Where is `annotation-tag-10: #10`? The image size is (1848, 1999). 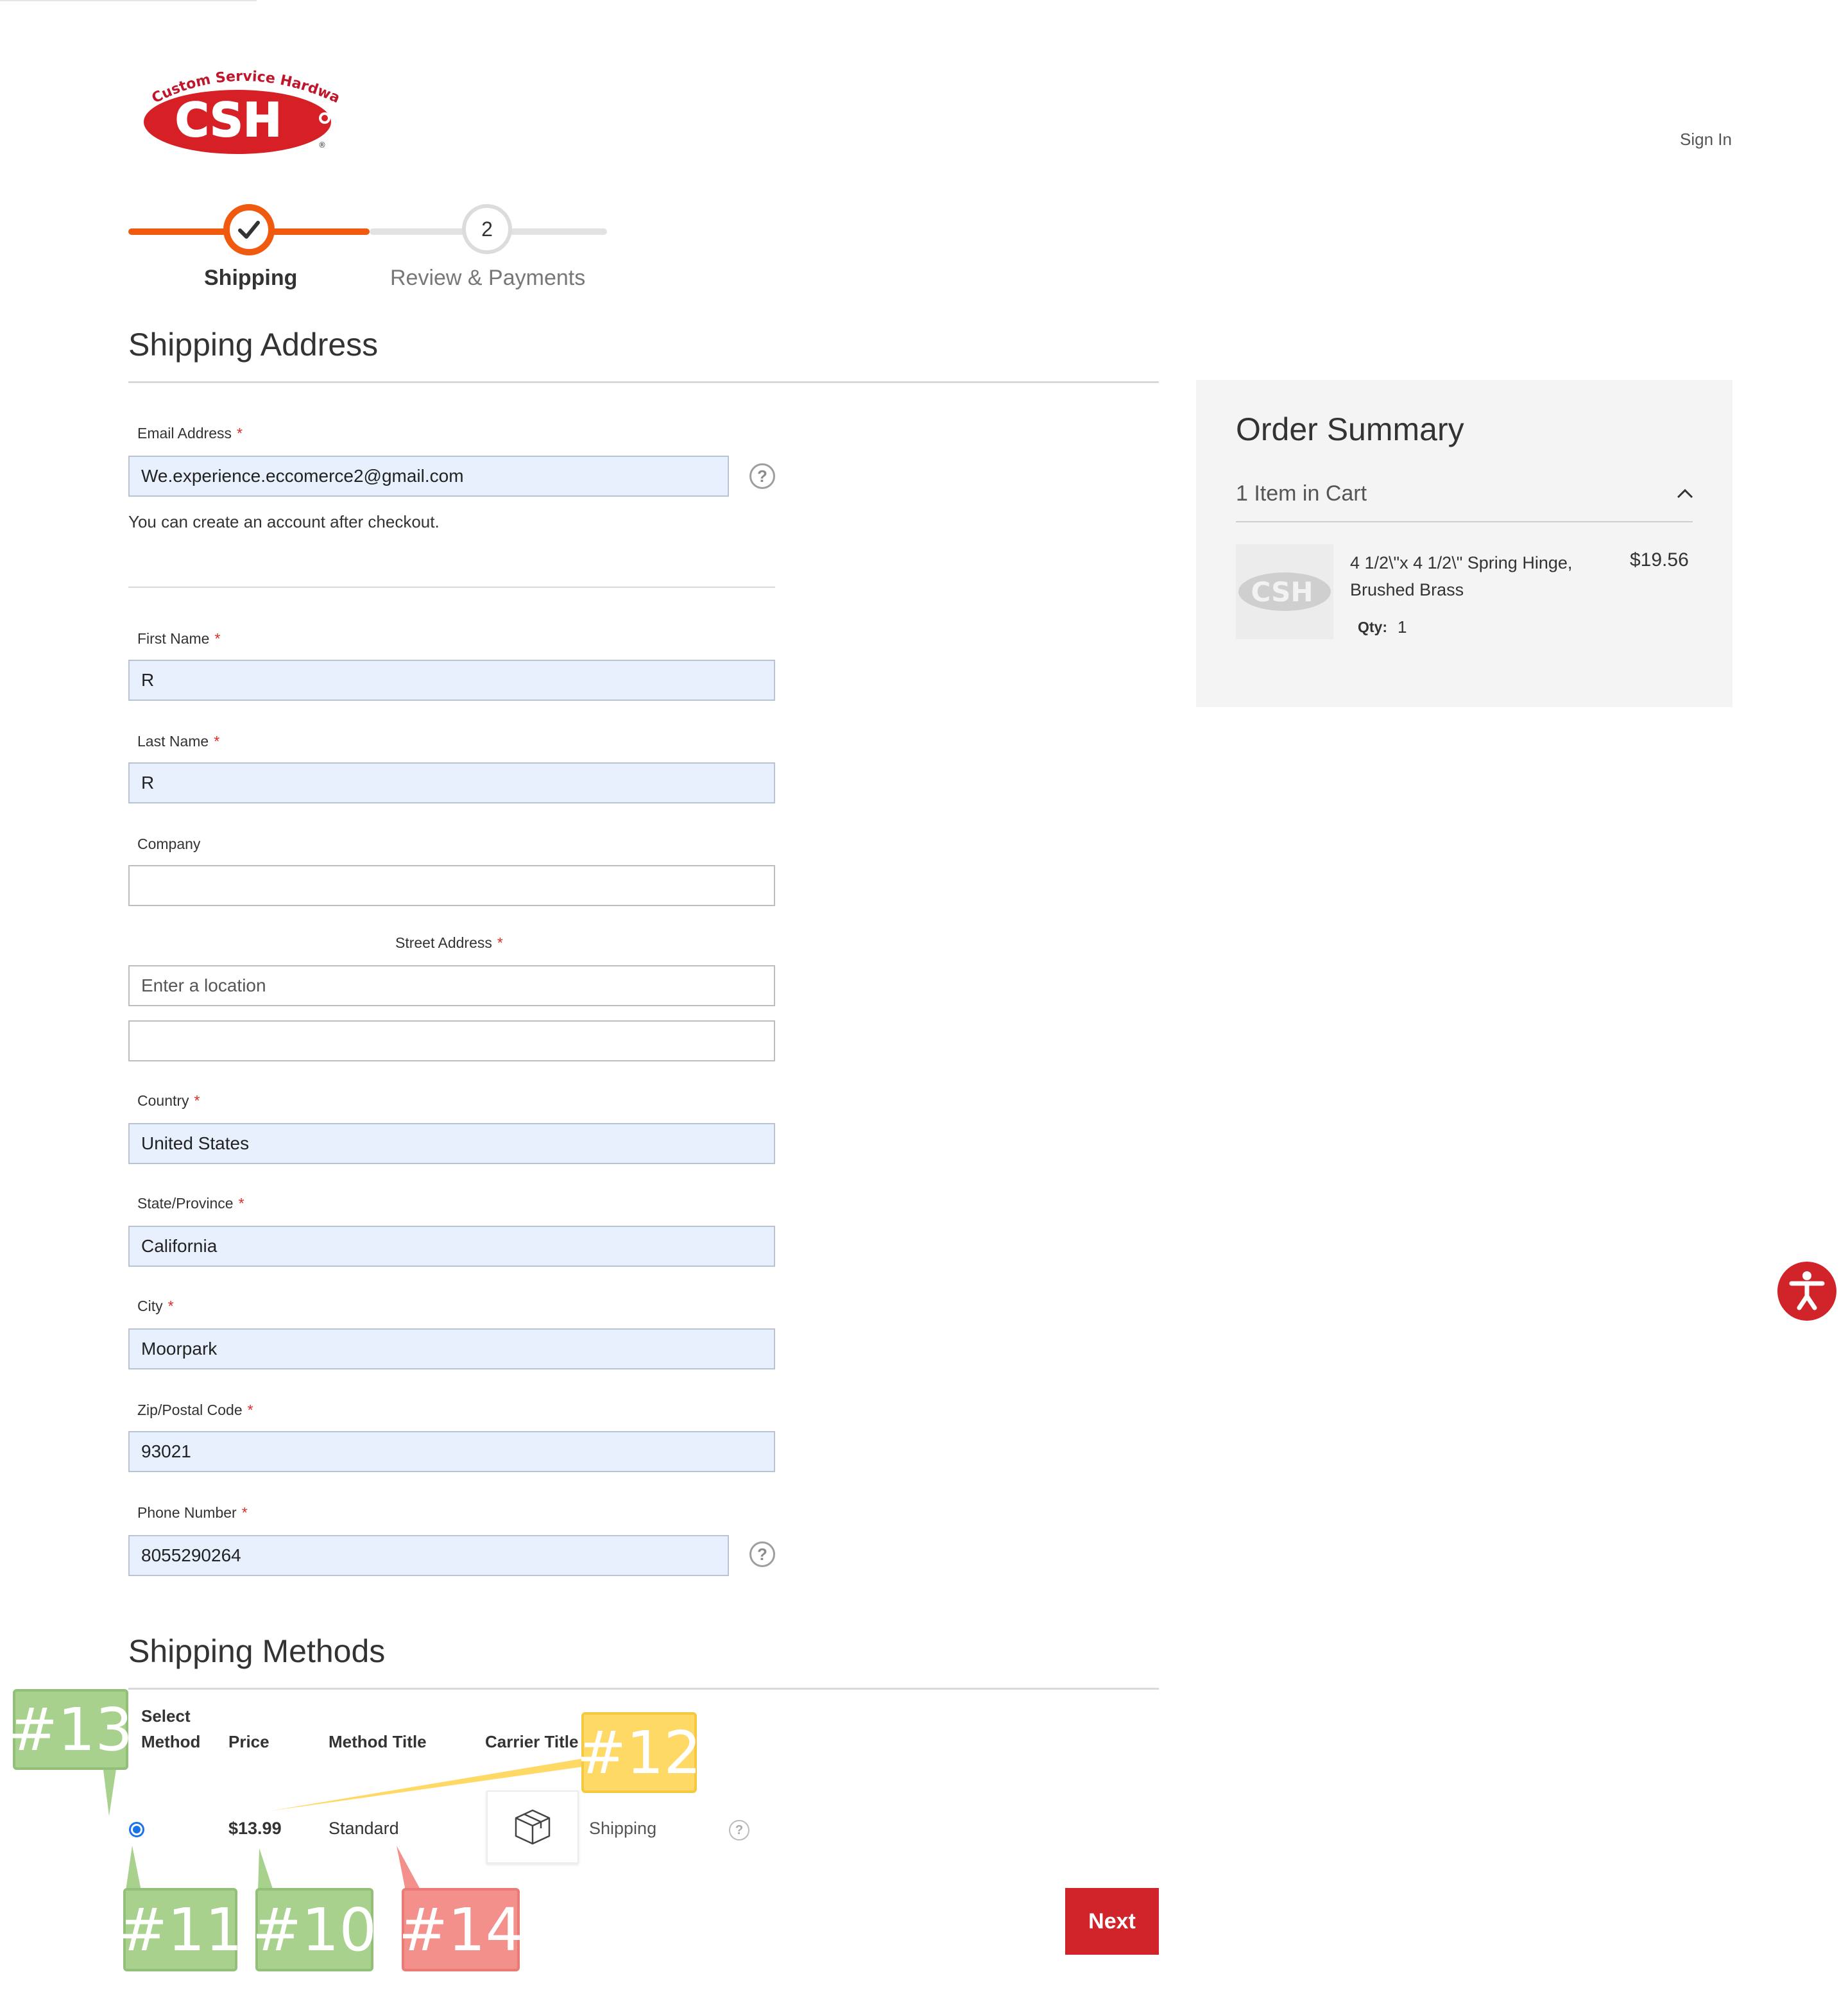 annotation-tag-10: #10 is located at coordinates (315, 1929).